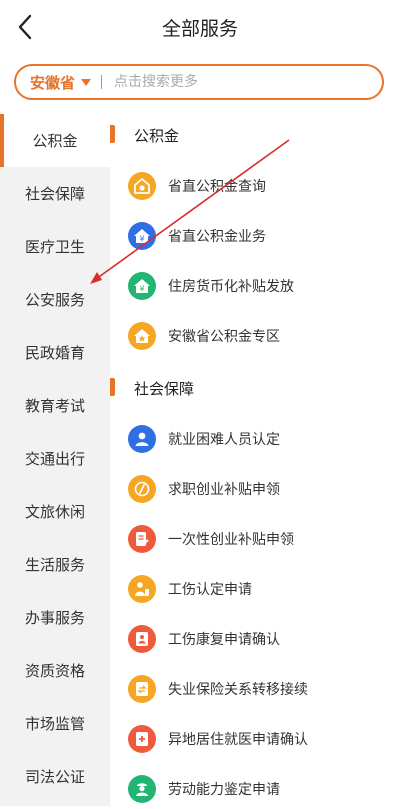 The image size is (400, 809). I want to click on sidebar-item-label: 公积金, so click(55, 141).